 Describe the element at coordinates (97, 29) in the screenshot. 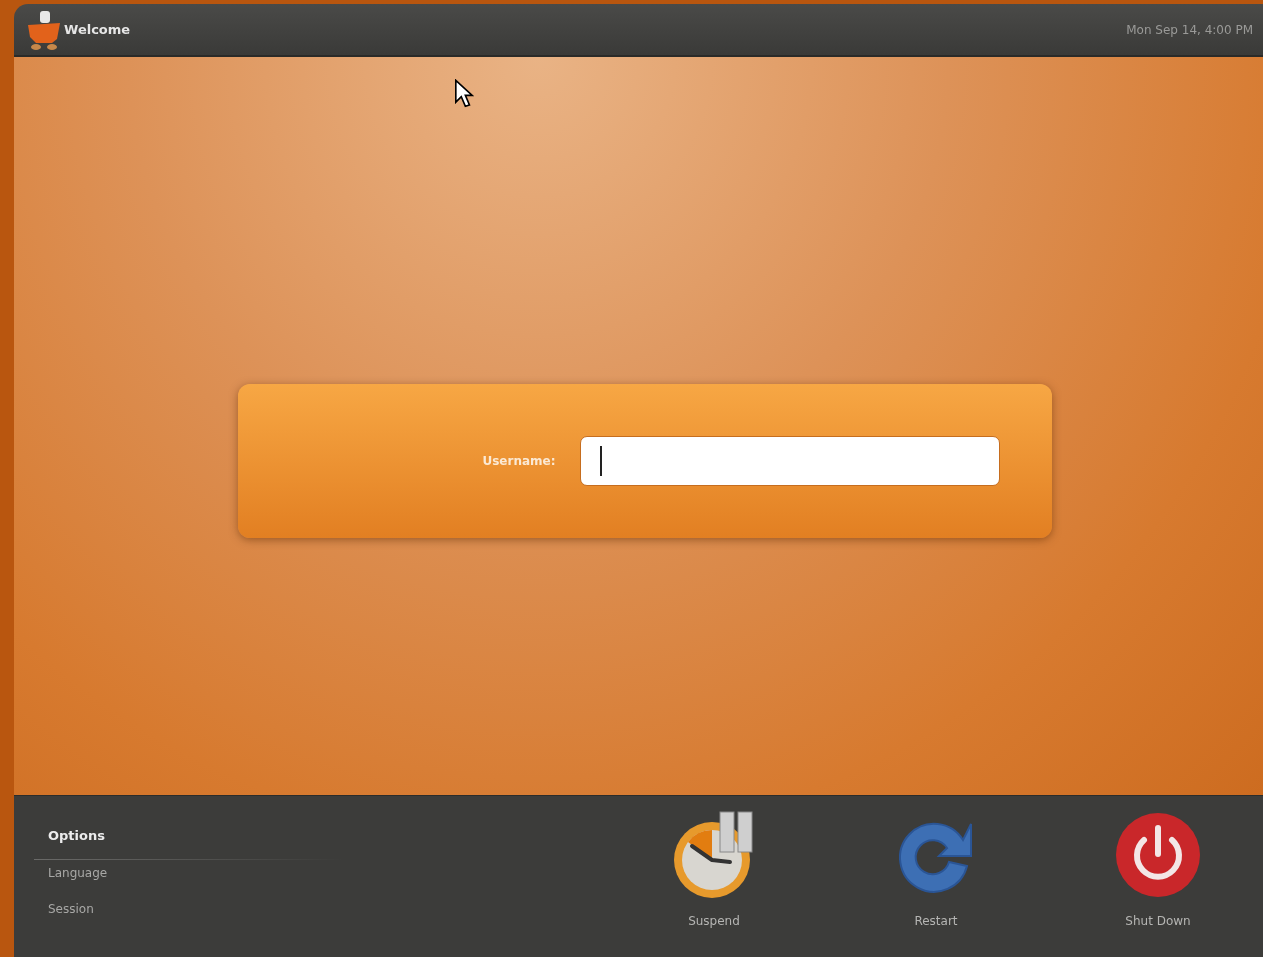

I see `window-title: Welcome` at that location.